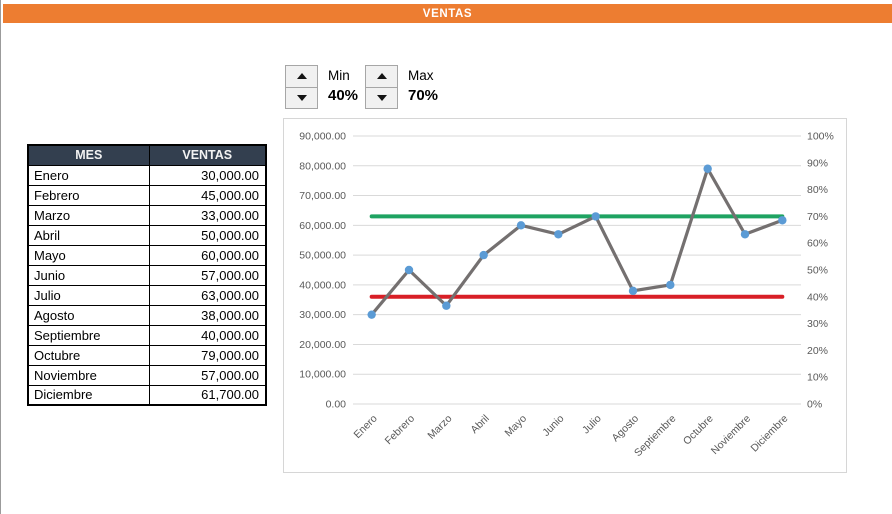 Image resolution: width=892 pixels, height=514 pixels. What do you see at coordinates (322, 285) in the screenshot?
I see `left-axis-tick-label: 40,000.00` at bounding box center [322, 285].